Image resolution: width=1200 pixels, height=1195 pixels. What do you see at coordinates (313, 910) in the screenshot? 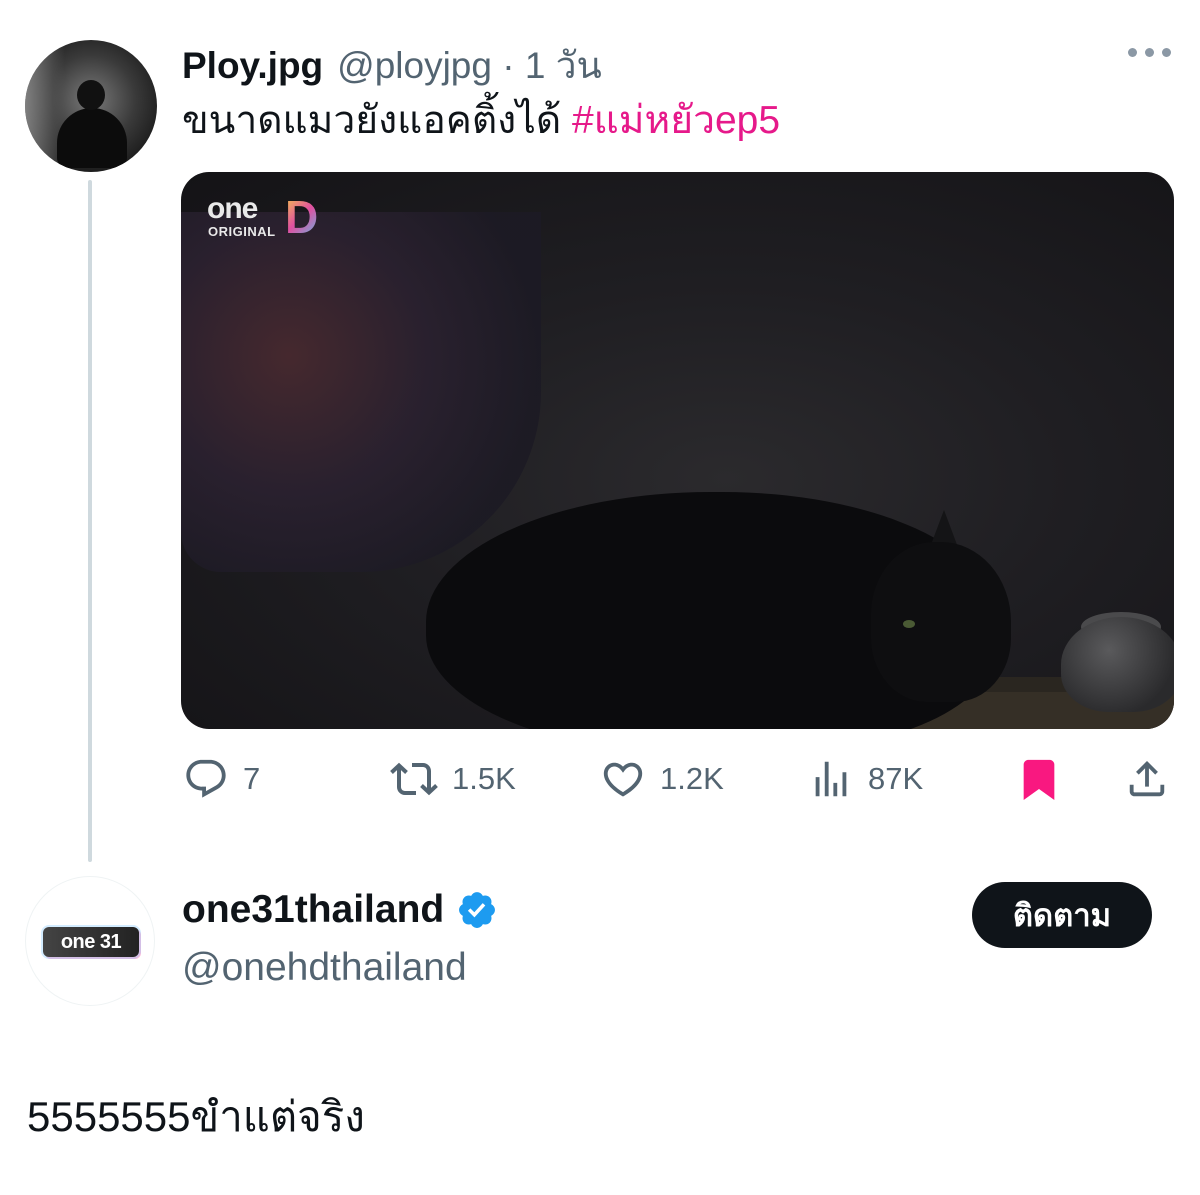
I see `reply-display-name: one31thailand` at bounding box center [313, 910].